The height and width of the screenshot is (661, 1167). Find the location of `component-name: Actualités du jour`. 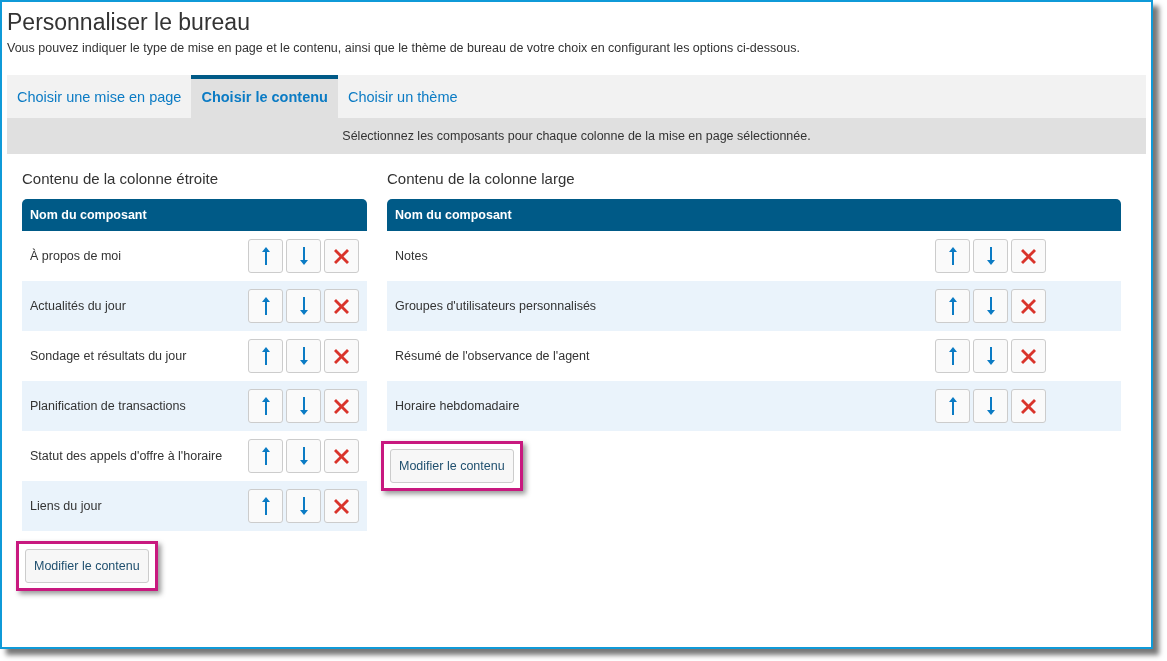

component-name: Actualités du jour is located at coordinates (78, 306).